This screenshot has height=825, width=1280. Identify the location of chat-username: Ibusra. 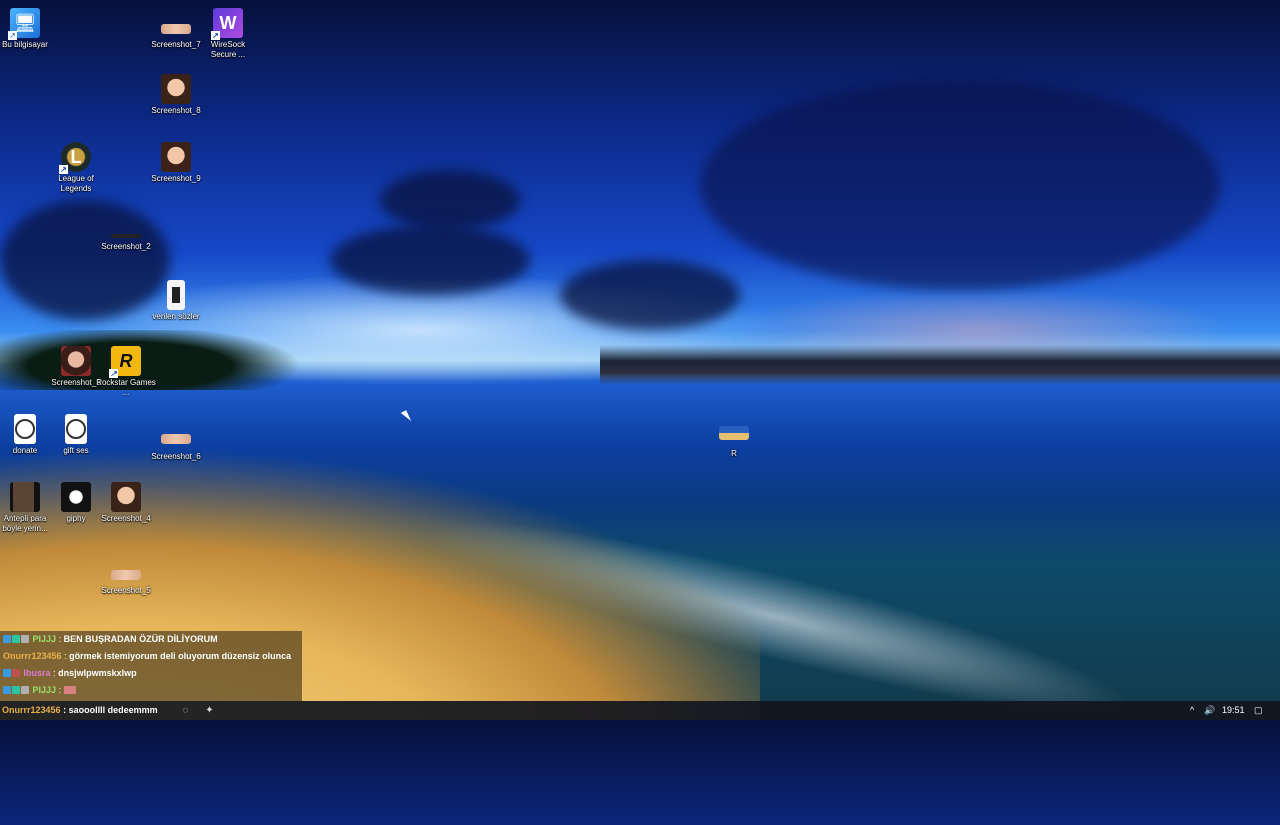
(37, 673).